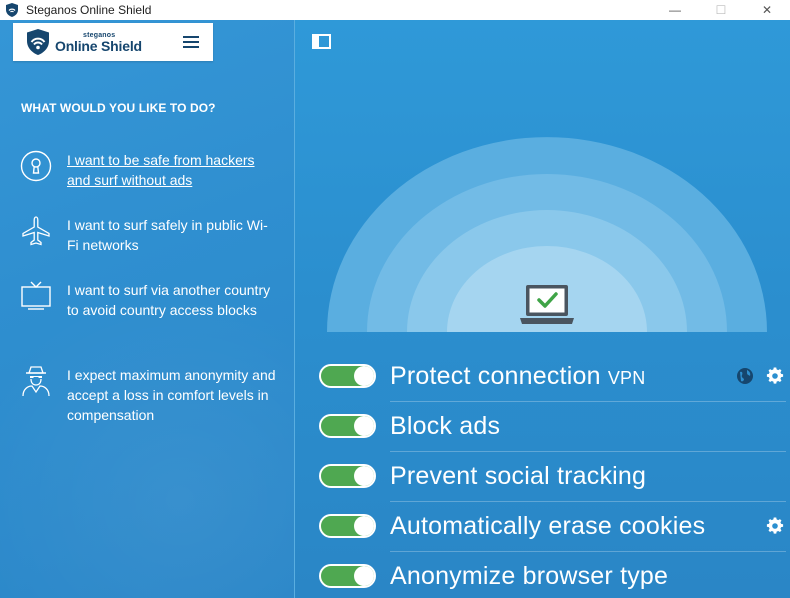 The width and height of the screenshot is (790, 598). Describe the element at coordinates (445, 426) in the screenshot. I see `feature-label: Block ads` at that location.